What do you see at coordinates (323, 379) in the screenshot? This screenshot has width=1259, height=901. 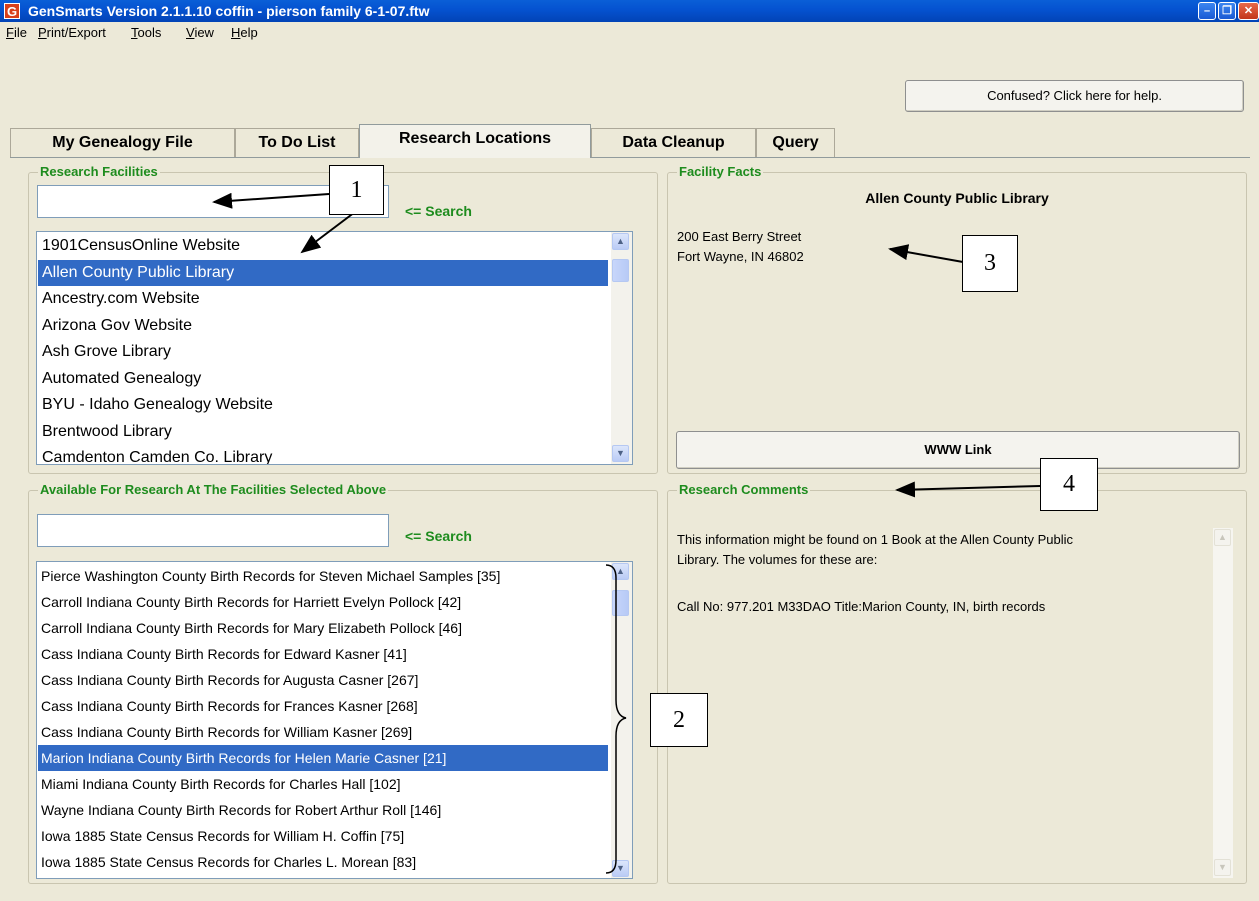 I see `facility-list-item: Automated Genealogy` at bounding box center [323, 379].